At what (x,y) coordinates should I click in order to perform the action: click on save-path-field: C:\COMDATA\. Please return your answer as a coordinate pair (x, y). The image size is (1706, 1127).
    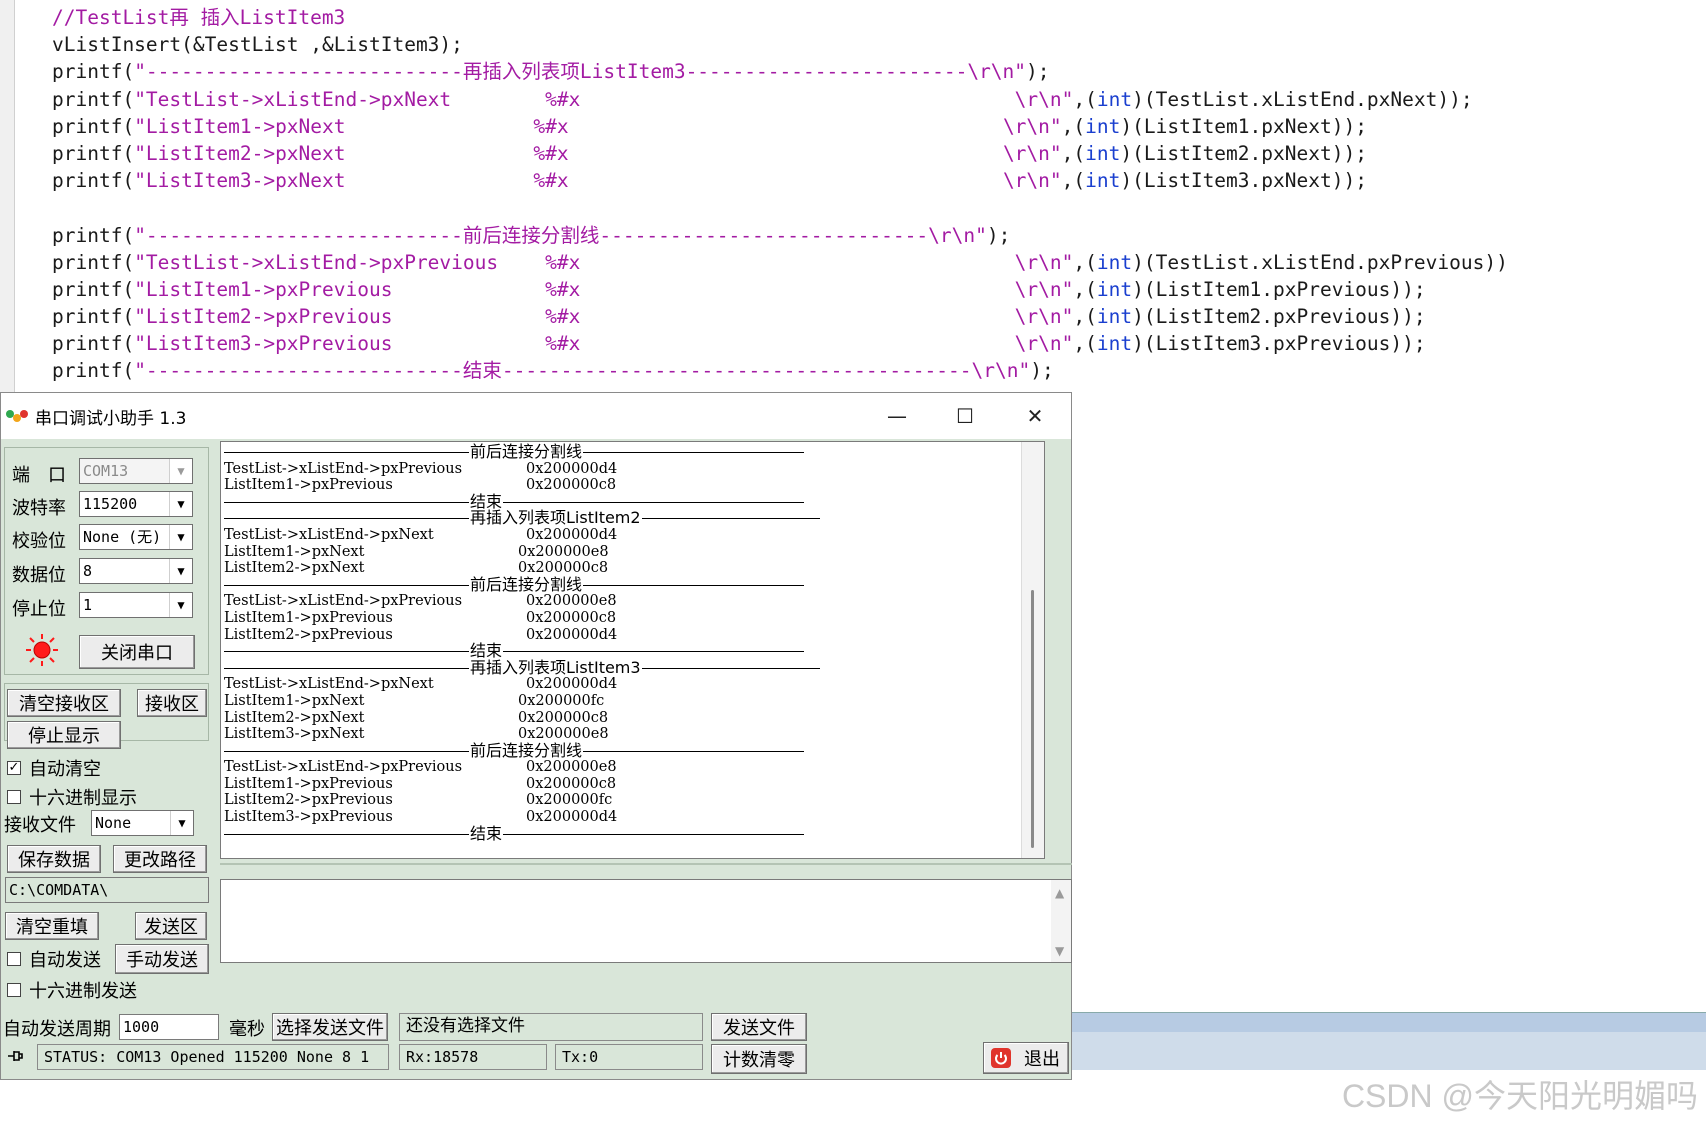
    Looking at the image, I should click on (107, 890).